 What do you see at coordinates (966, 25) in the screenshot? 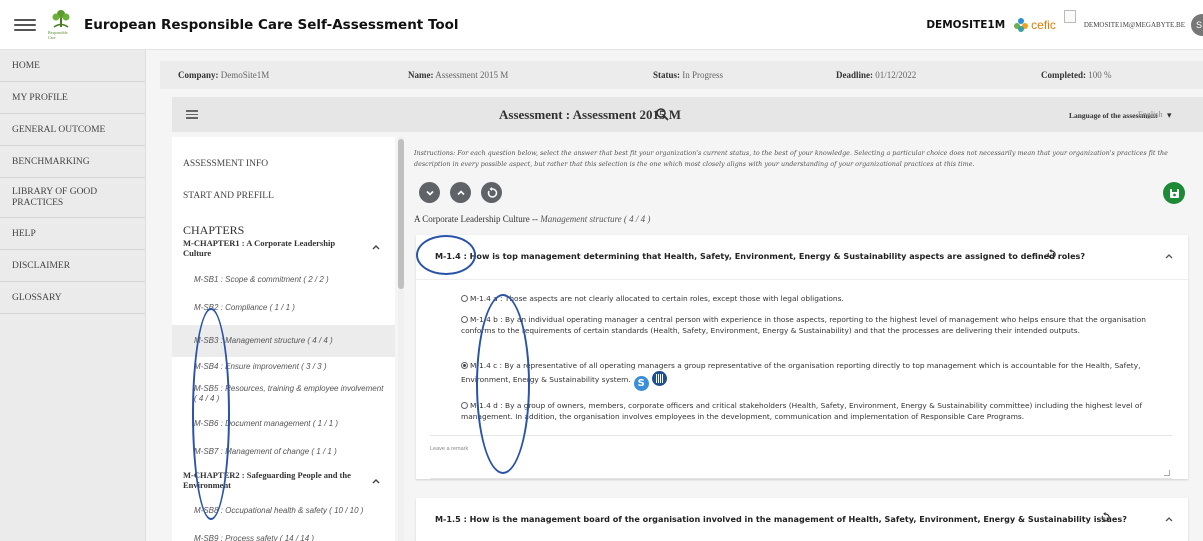
I see `site-name: DEMOSITE1M` at bounding box center [966, 25].